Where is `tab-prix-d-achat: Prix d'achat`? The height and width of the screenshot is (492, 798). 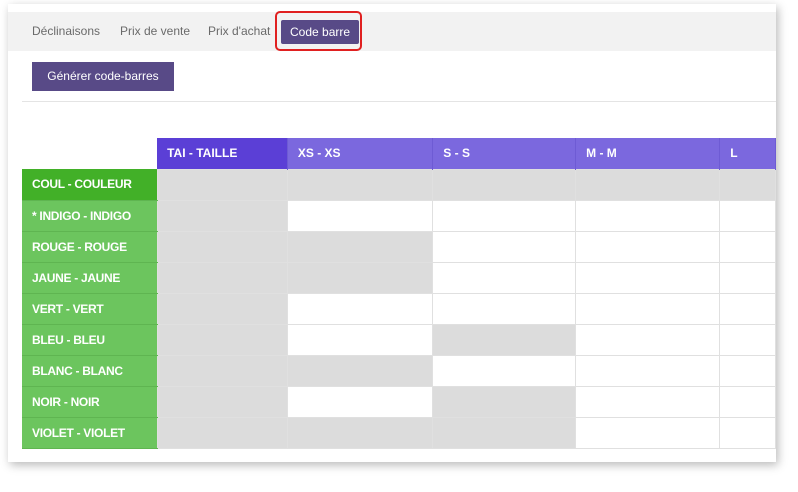 tab-prix-d-achat: Prix d'achat is located at coordinates (239, 31).